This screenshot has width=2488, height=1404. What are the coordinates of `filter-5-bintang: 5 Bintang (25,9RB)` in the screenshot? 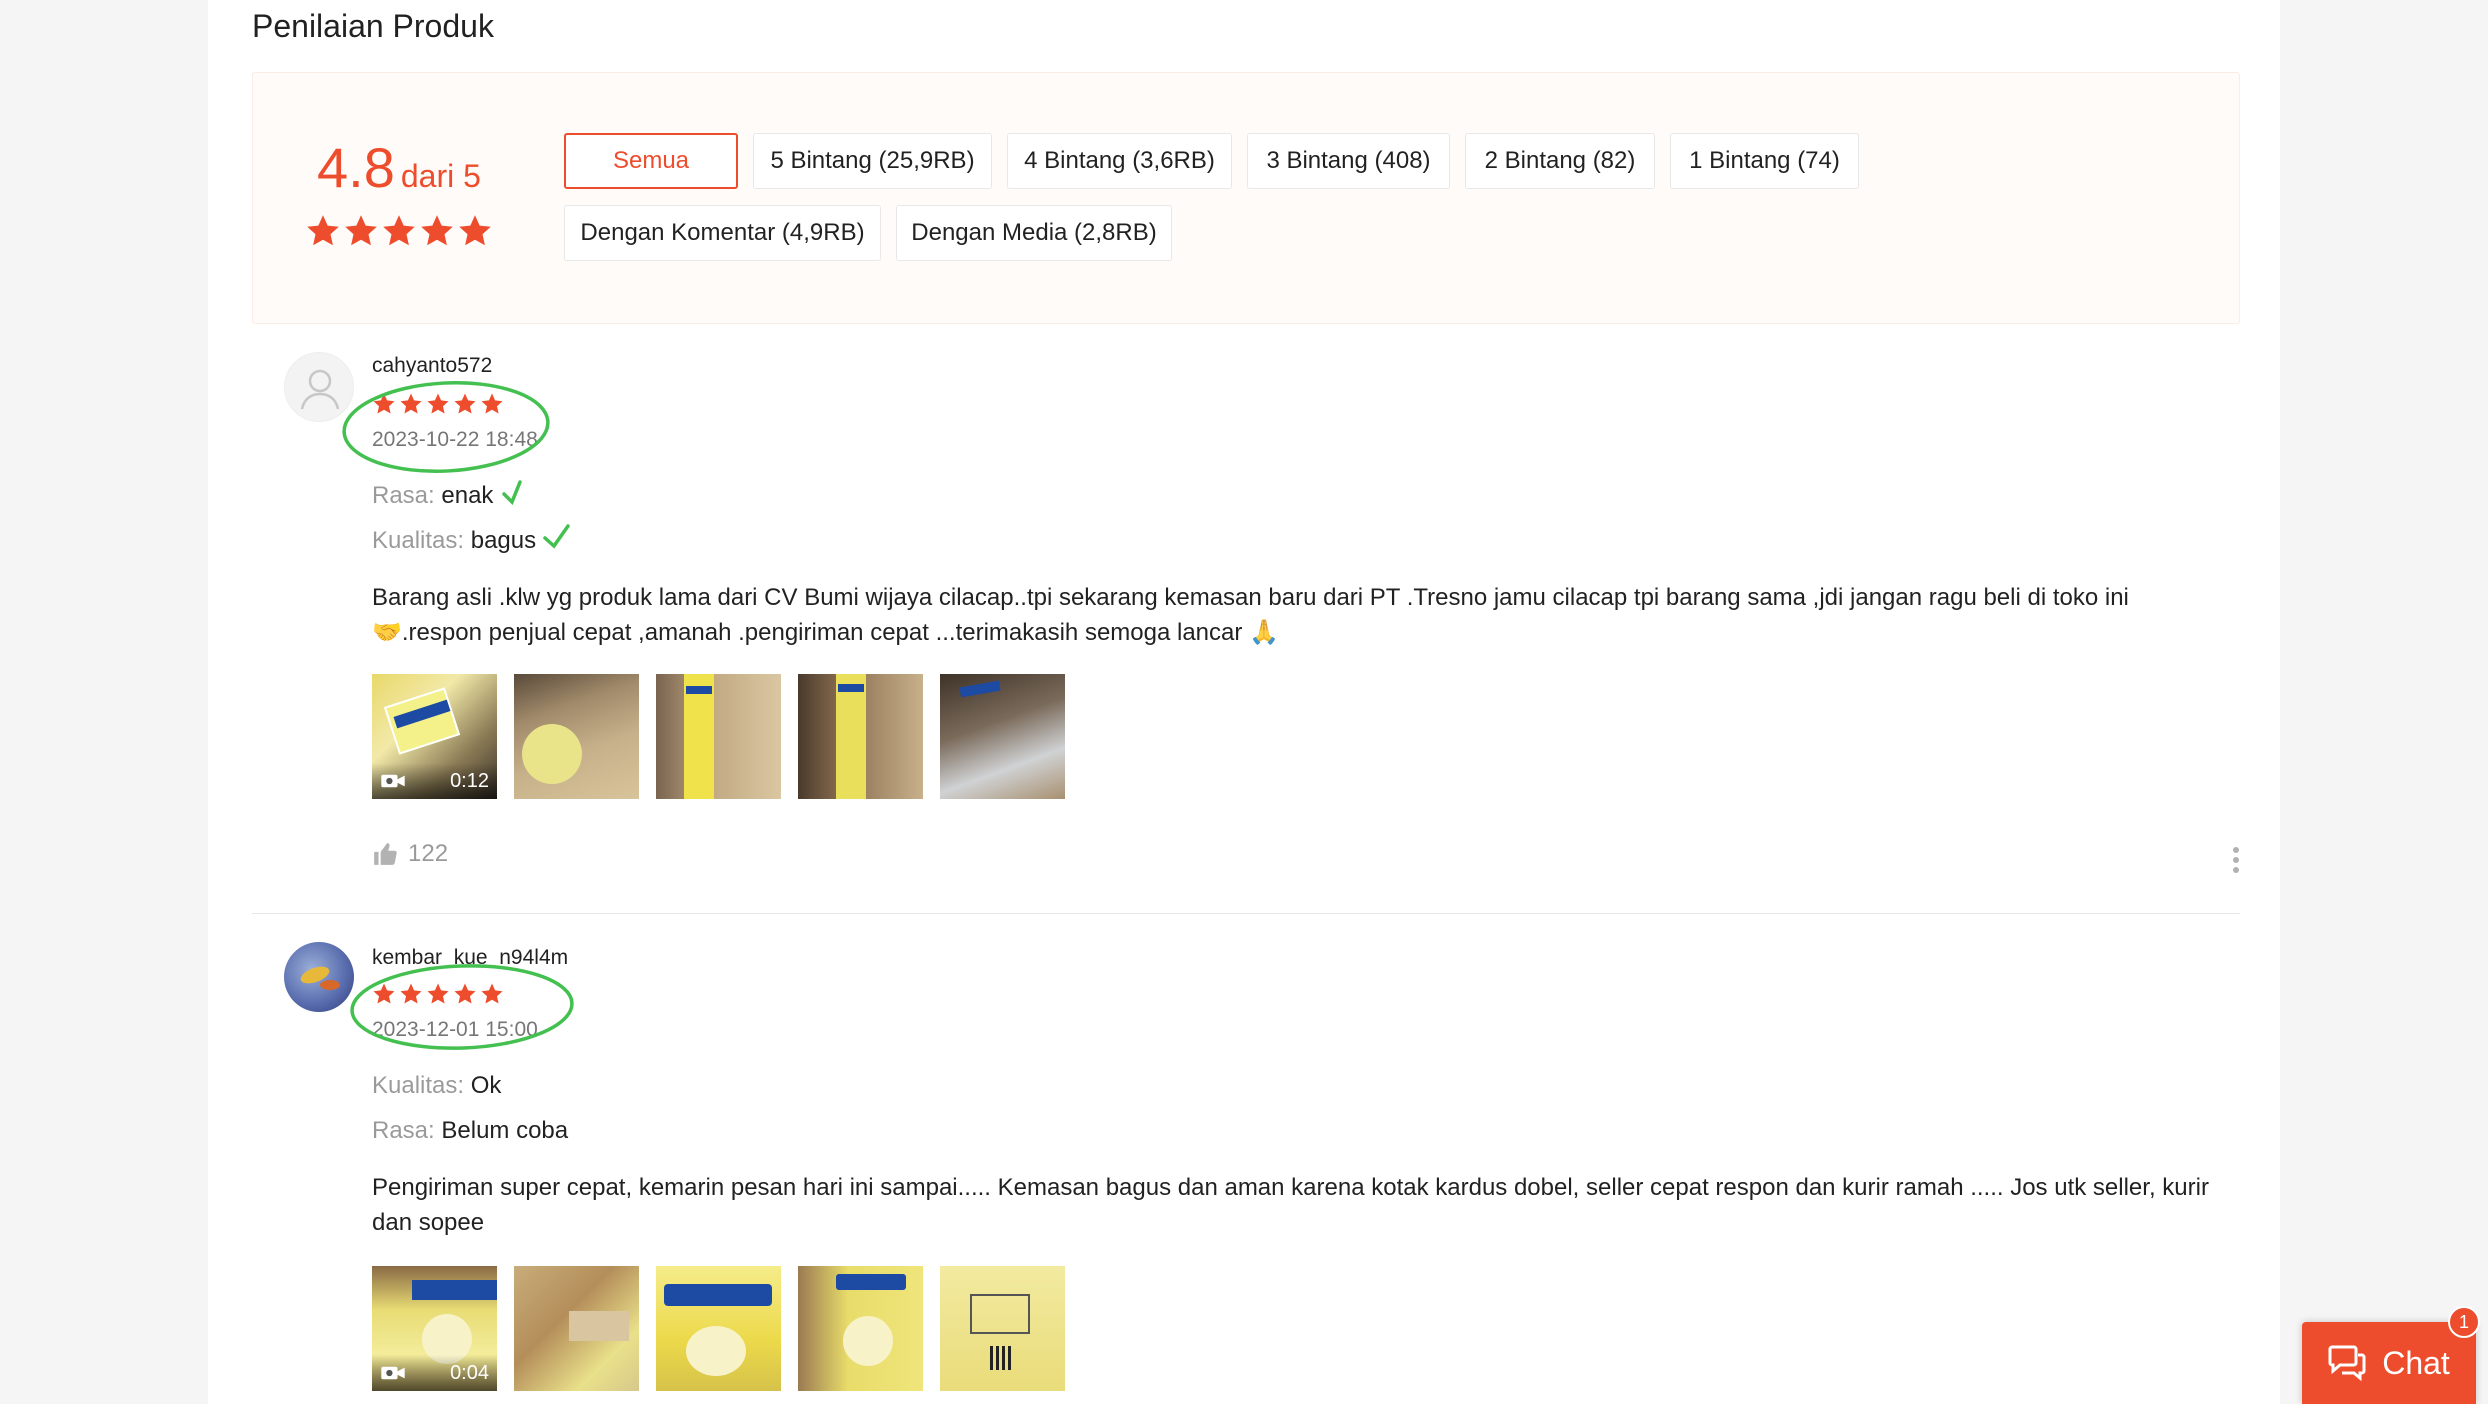 It's located at (872, 161).